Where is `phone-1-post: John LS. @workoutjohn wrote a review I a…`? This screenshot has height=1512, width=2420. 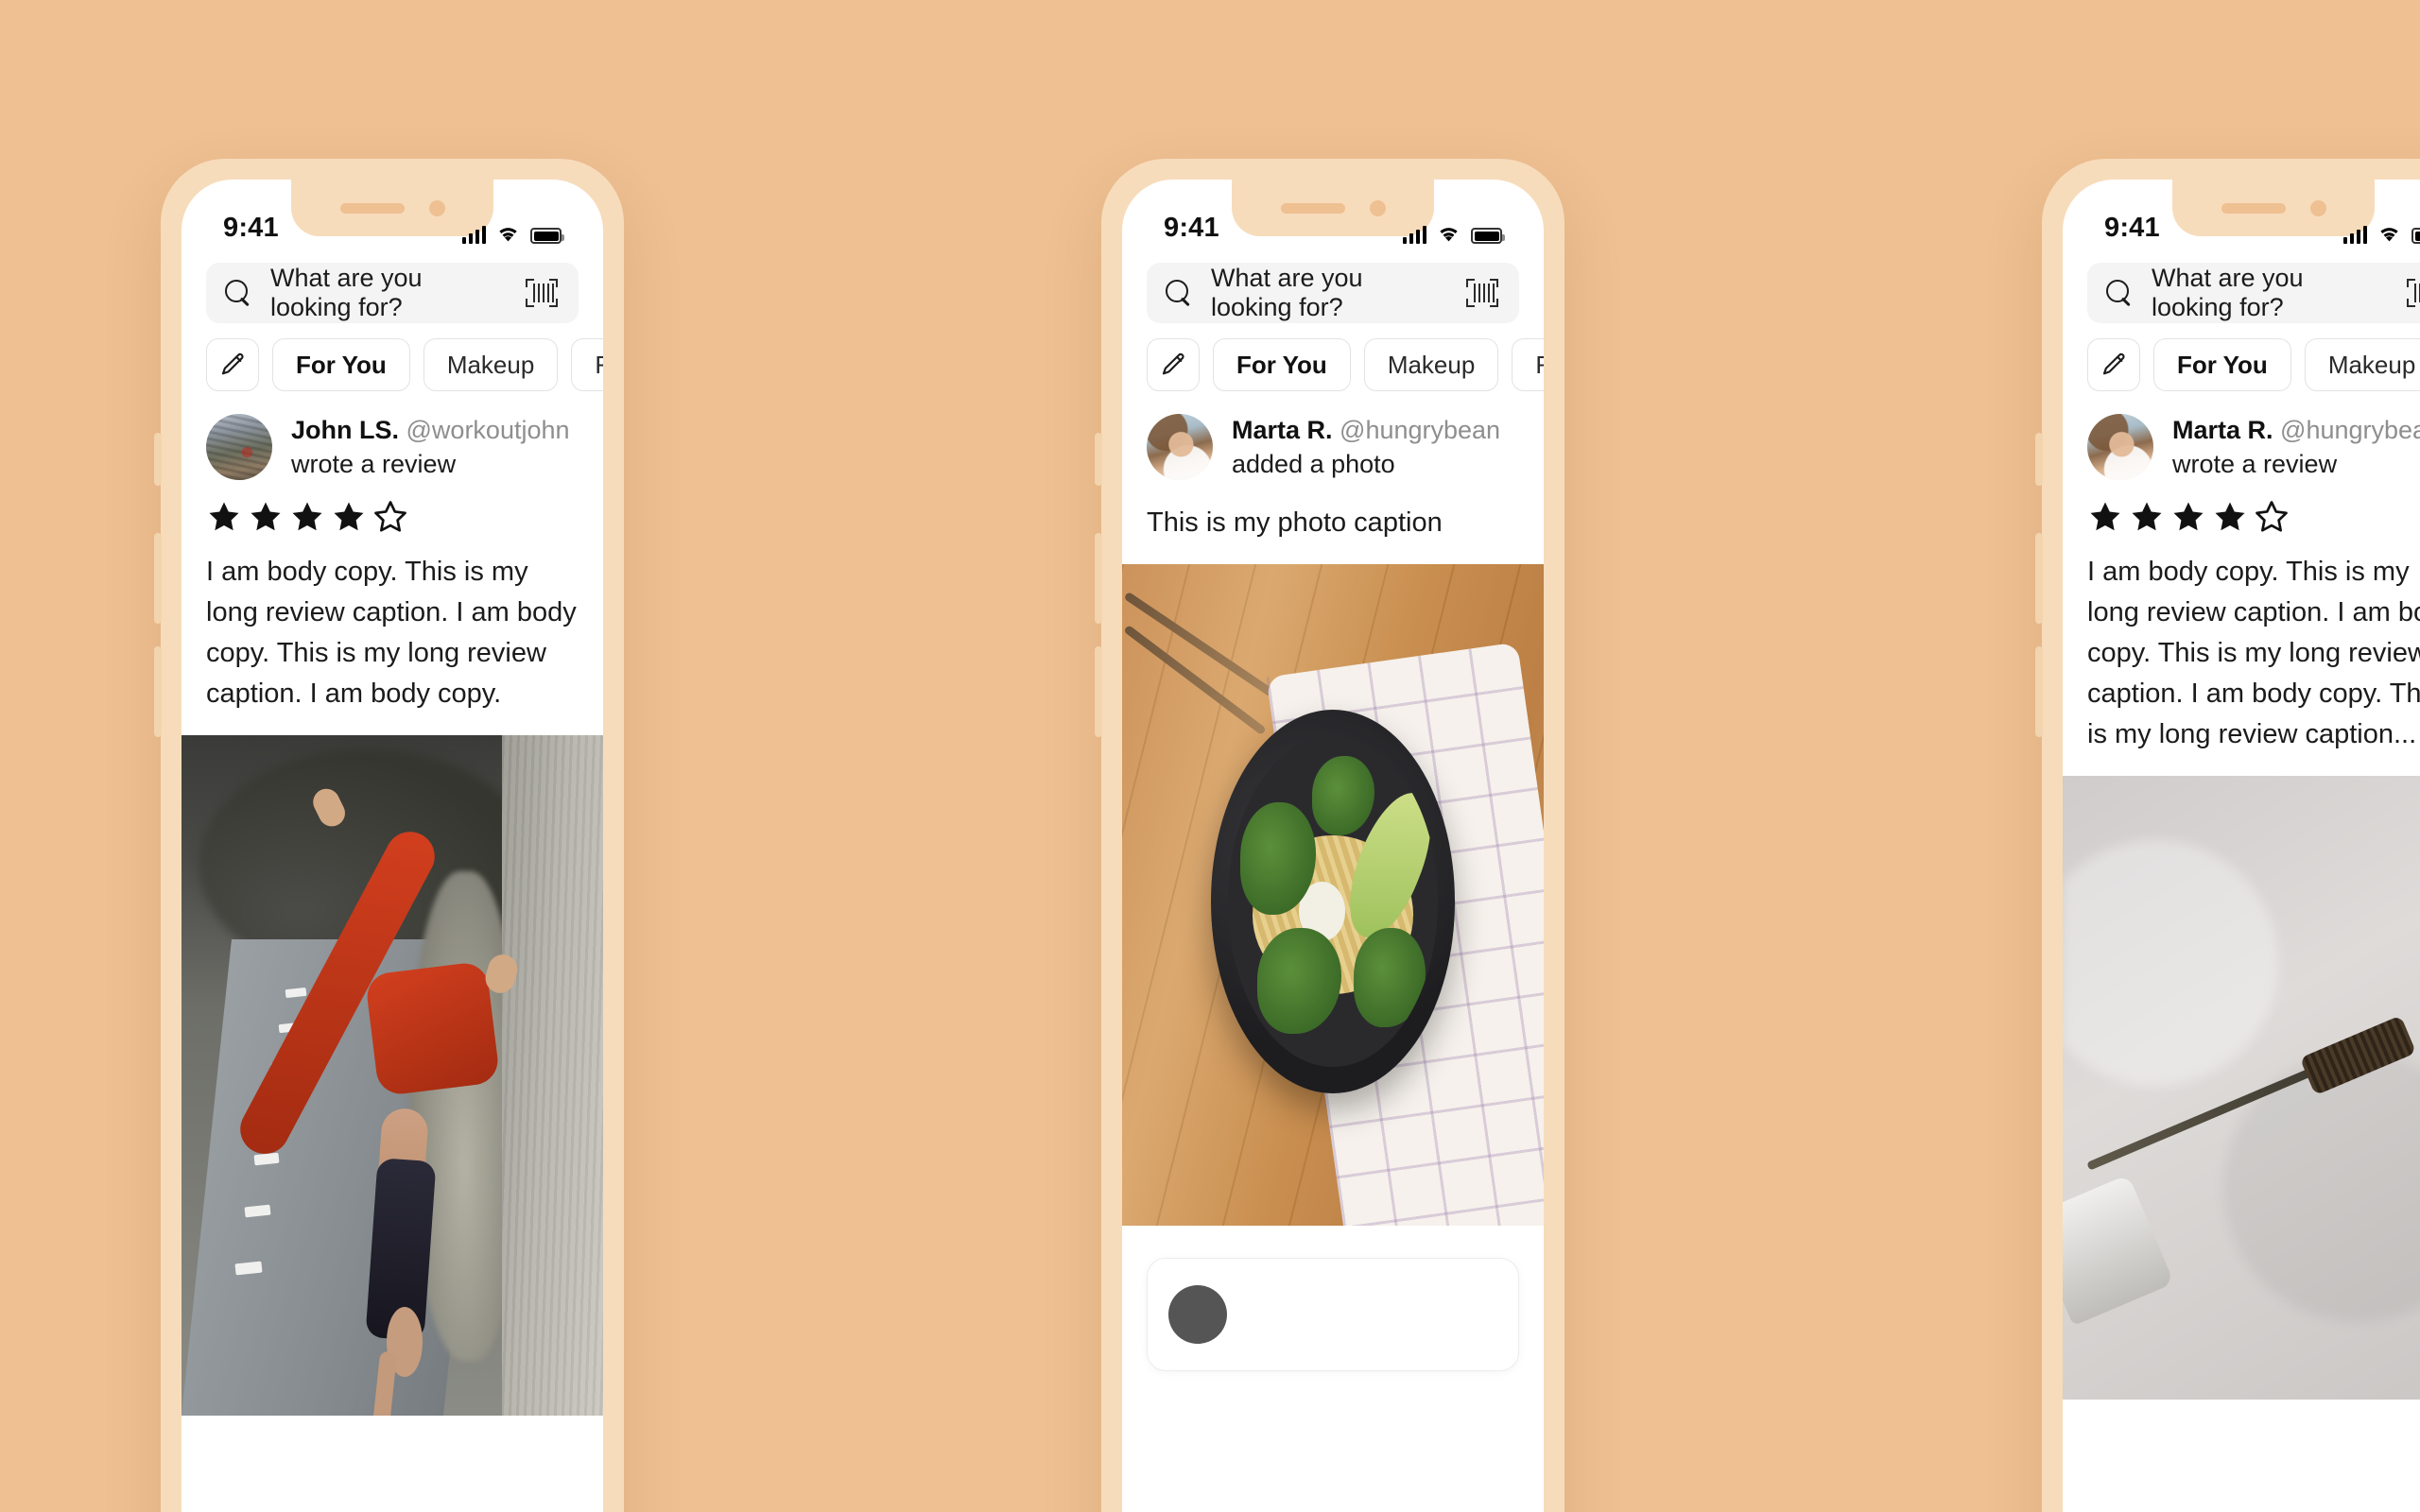 phone-1-post: John LS. @workoutjohn wrote a review I a… is located at coordinates (392, 911).